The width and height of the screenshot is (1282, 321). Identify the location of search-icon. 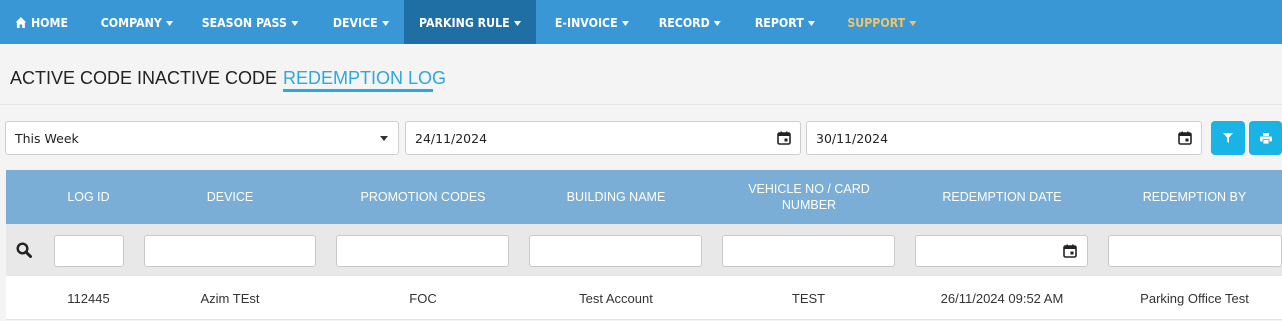
(24, 250).